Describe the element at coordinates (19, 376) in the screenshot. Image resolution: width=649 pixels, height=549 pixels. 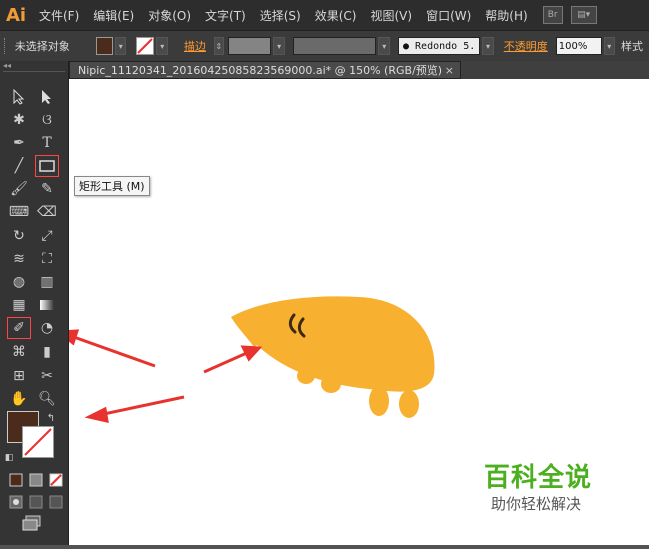
I see `artboard-tool-icon: ⊞` at that location.